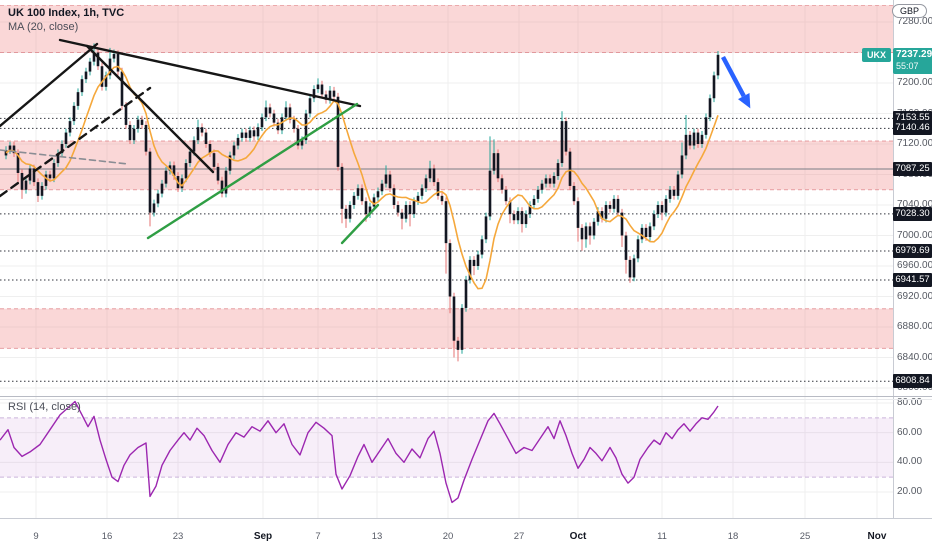 The image size is (932, 550). What do you see at coordinates (914, 82) in the screenshot?
I see `price-axis-label: 7200.00` at bounding box center [914, 82].